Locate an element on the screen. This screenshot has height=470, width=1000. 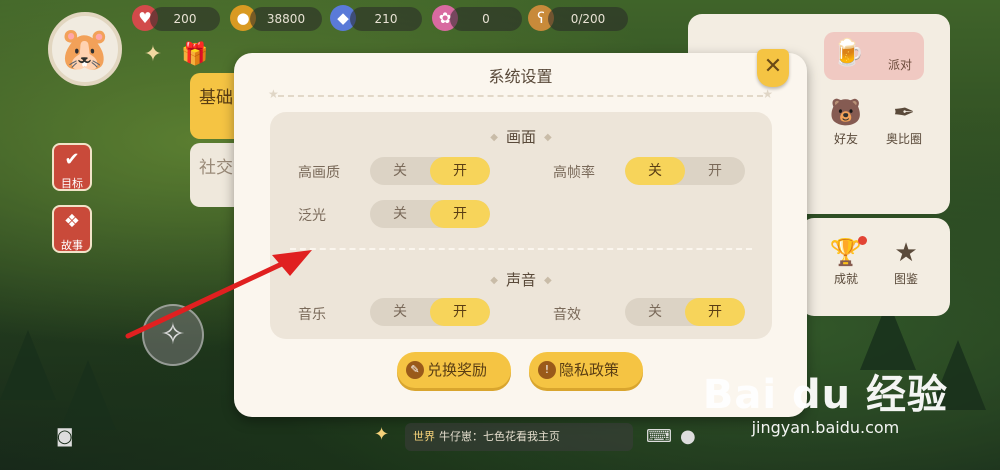
wand-icon: ✦ is located at coordinates (381, 434).